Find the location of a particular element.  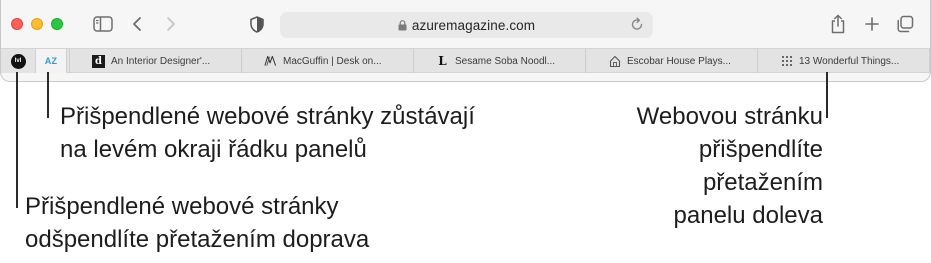

reload-icon is located at coordinates (637, 27).